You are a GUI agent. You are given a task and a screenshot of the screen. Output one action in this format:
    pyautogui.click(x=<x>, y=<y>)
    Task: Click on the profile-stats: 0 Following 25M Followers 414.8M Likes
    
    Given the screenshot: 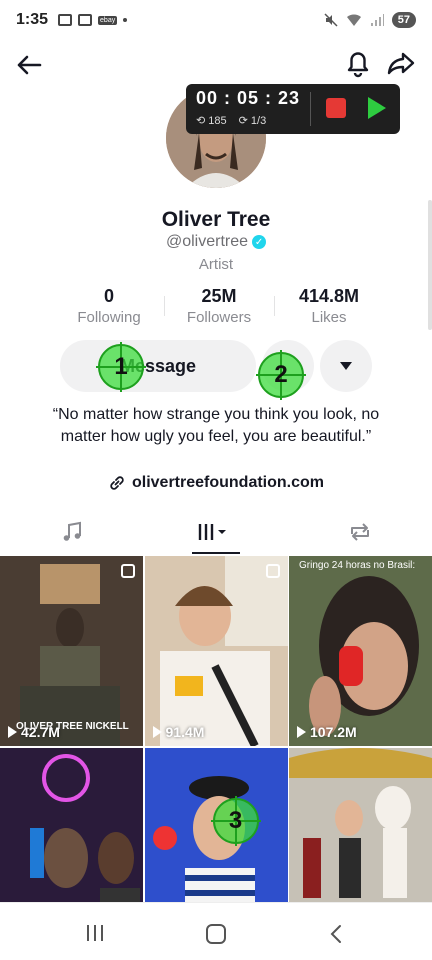 What is the action you would take?
    pyautogui.click(x=219, y=306)
    